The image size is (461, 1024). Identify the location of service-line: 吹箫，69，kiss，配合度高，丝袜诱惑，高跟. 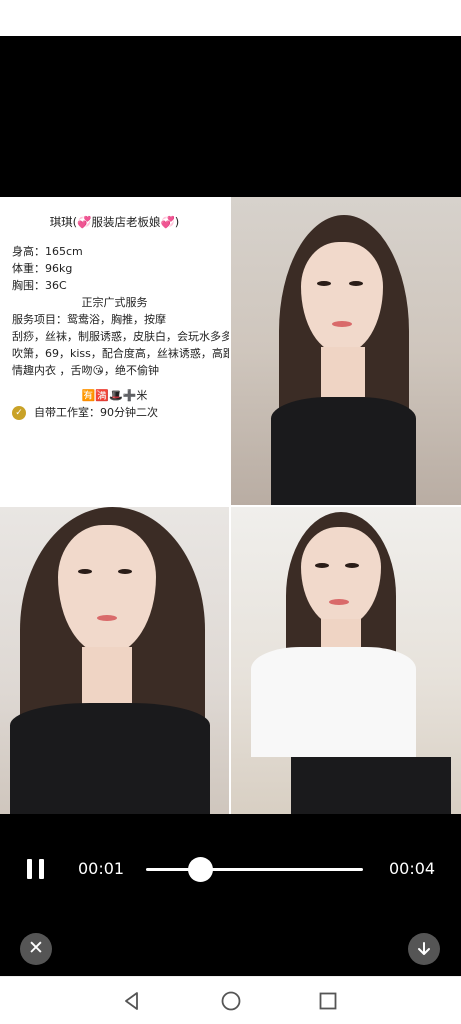
(123, 353).